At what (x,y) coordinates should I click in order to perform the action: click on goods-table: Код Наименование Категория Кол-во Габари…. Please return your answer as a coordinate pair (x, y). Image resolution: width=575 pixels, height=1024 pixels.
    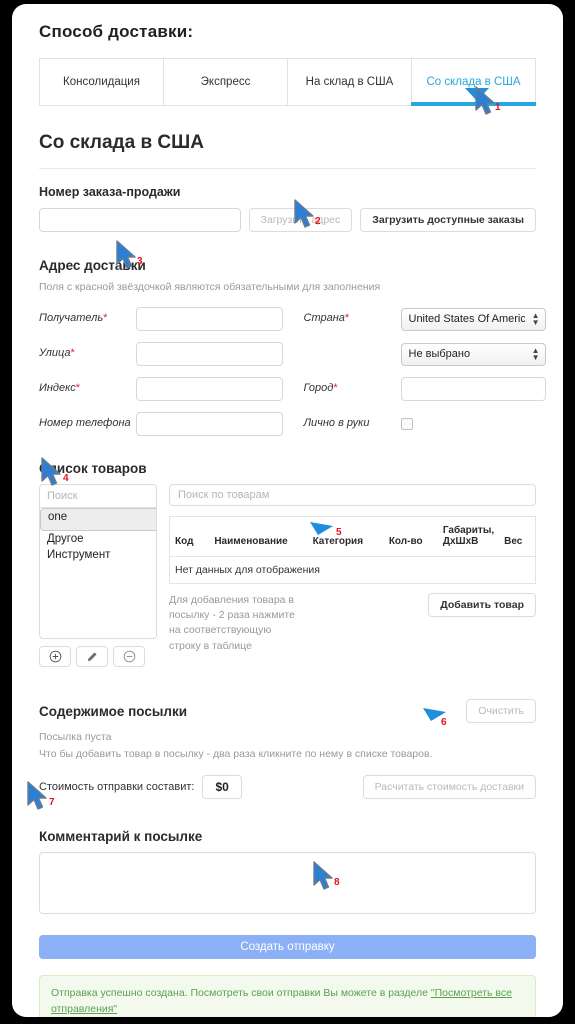
    Looking at the image, I should click on (352, 550).